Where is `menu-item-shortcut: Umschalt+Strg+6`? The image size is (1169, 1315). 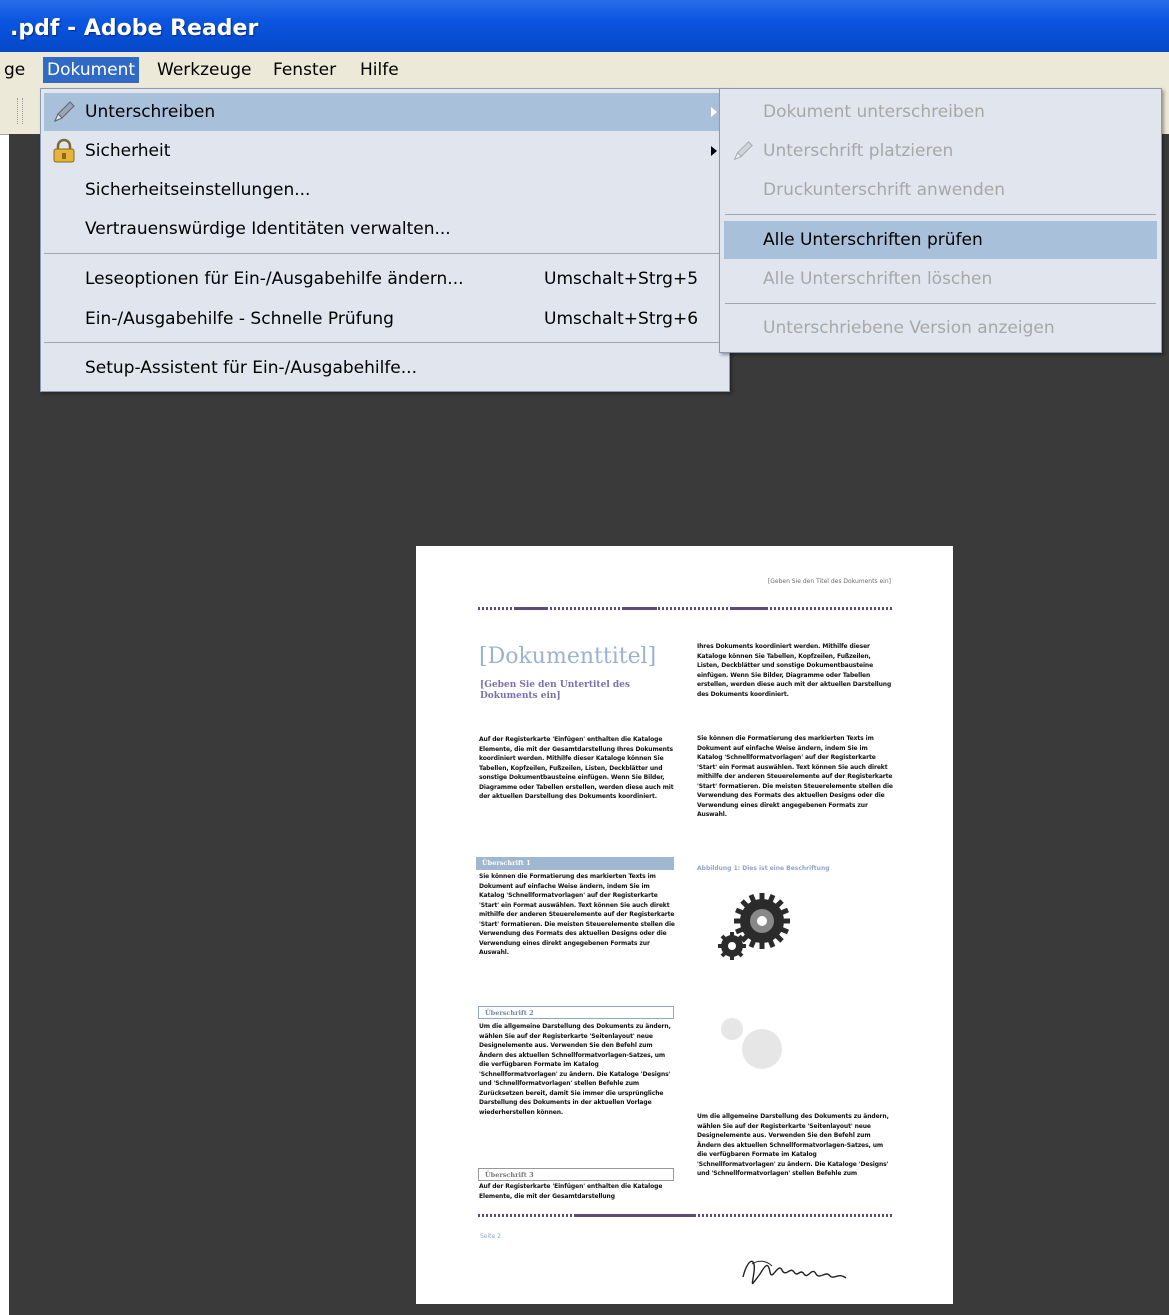 menu-item-shortcut: Umschalt+Strg+6 is located at coordinates (621, 319).